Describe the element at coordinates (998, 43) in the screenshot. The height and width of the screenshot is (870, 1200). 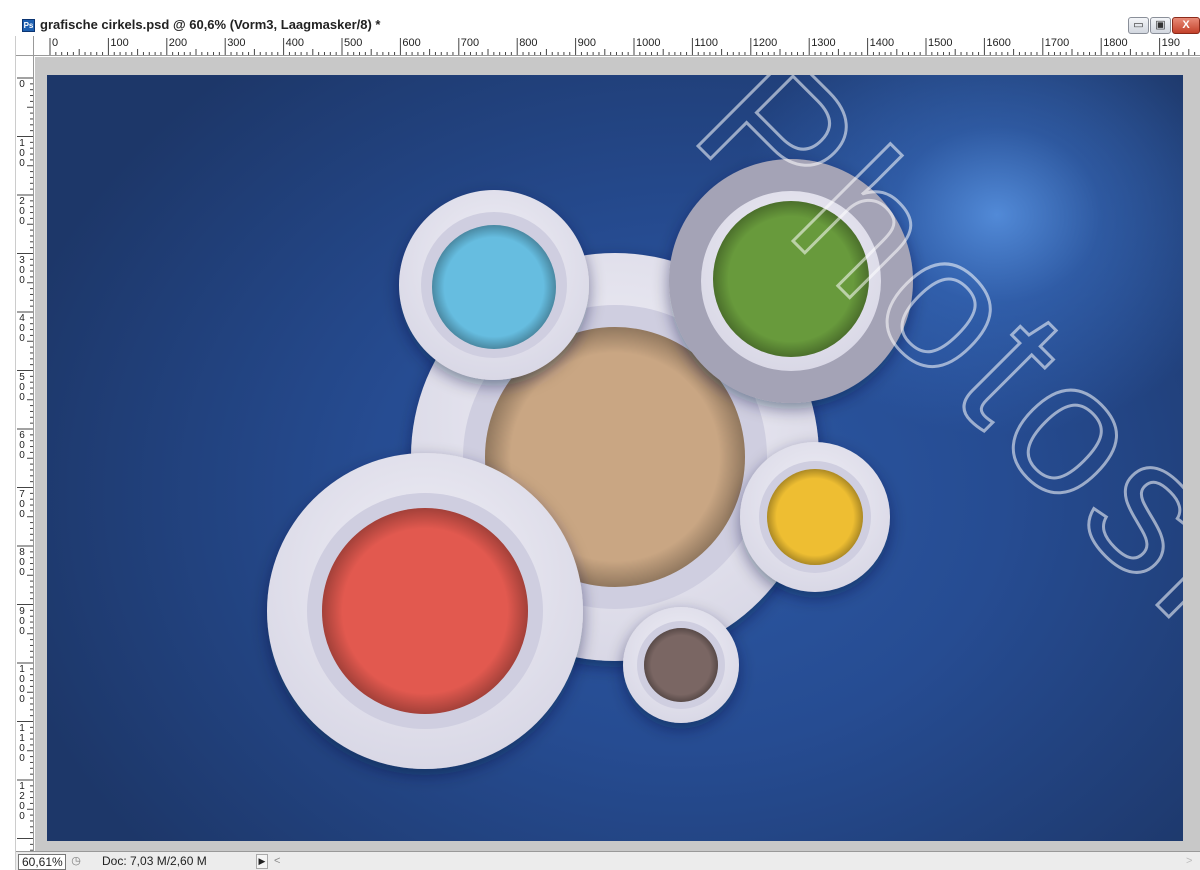
I see `ruler-label: 1600` at that location.